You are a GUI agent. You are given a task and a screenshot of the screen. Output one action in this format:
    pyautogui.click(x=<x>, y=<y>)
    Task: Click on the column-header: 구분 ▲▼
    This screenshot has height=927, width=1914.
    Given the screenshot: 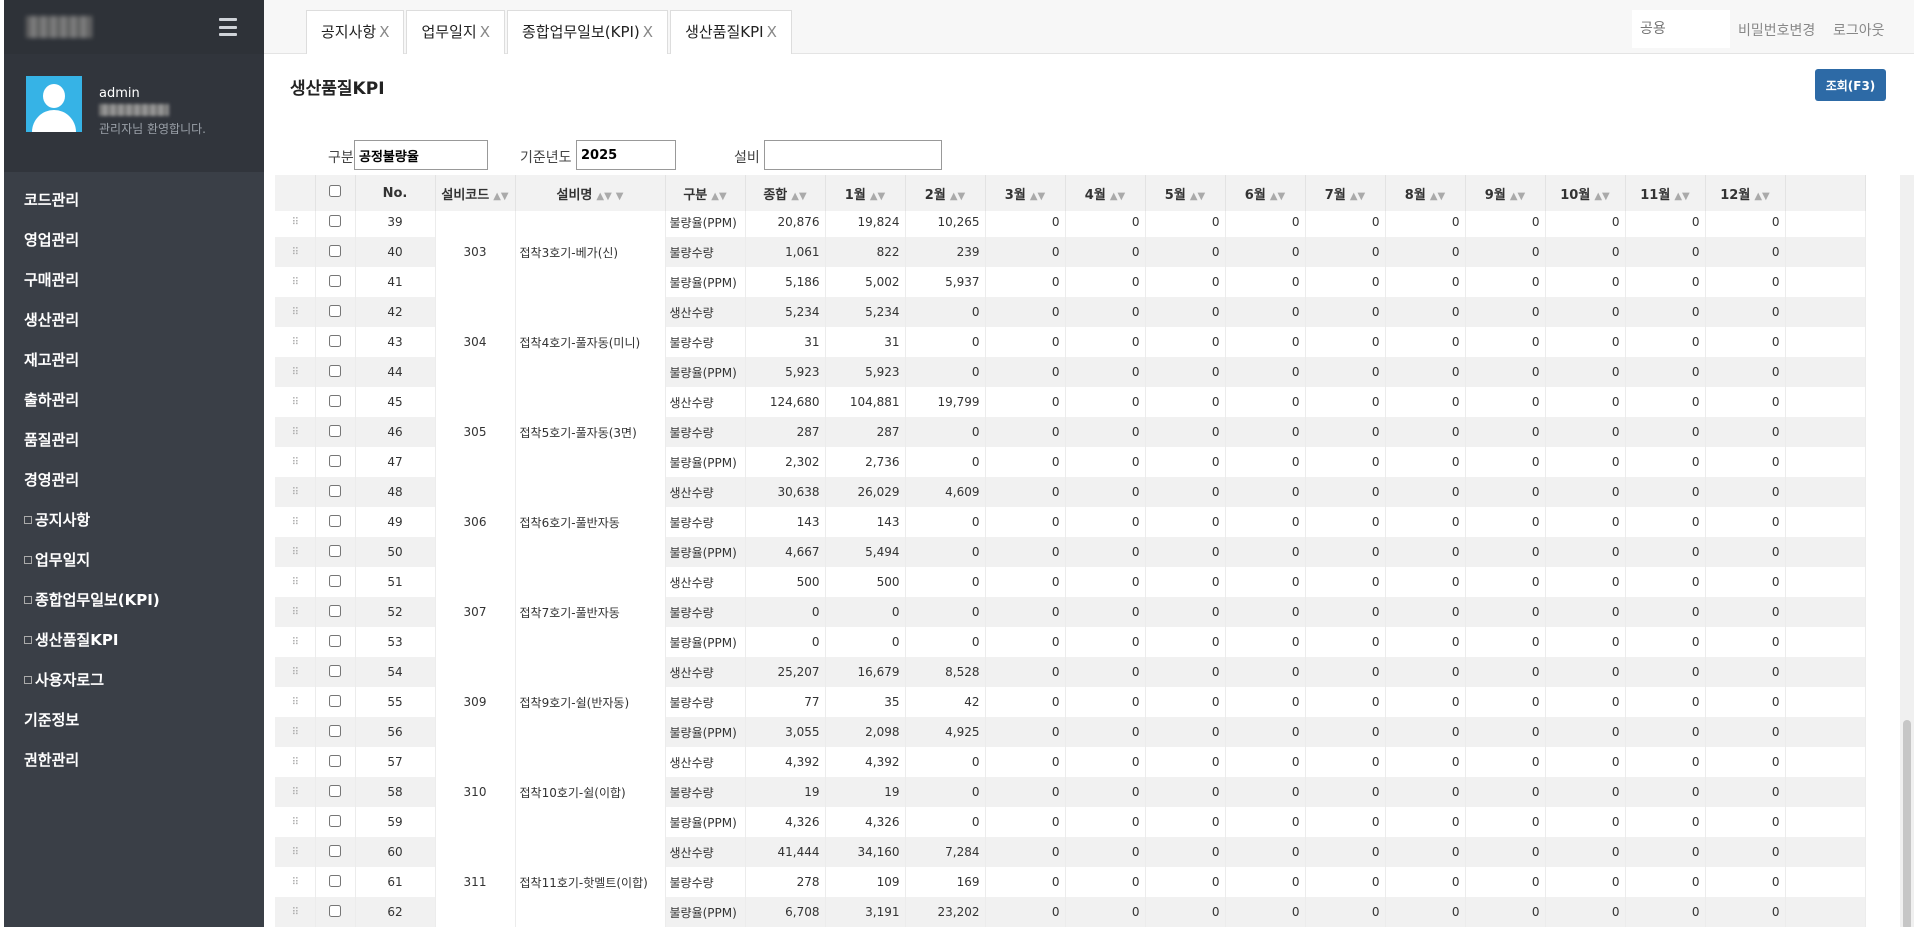 What is the action you would take?
    pyautogui.click(x=705, y=193)
    